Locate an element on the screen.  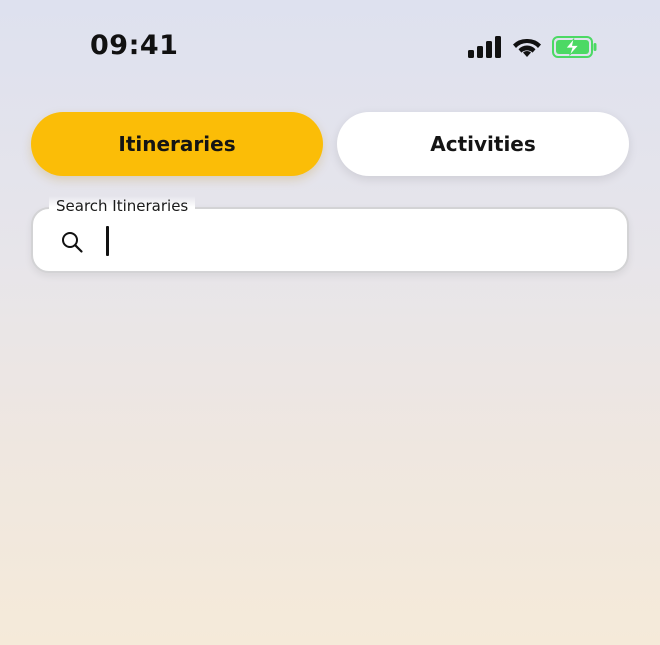
search-label: Search Itineraries is located at coordinates (122, 206).